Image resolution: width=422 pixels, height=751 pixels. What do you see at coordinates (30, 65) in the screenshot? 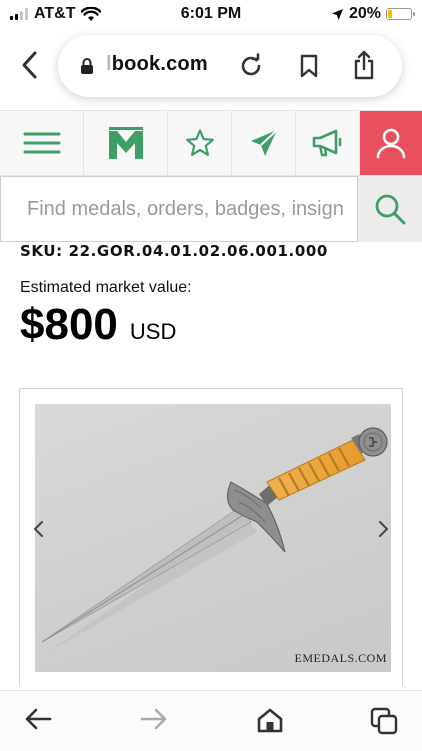
I see `browser-back-chevron-icon` at bounding box center [30, 65].